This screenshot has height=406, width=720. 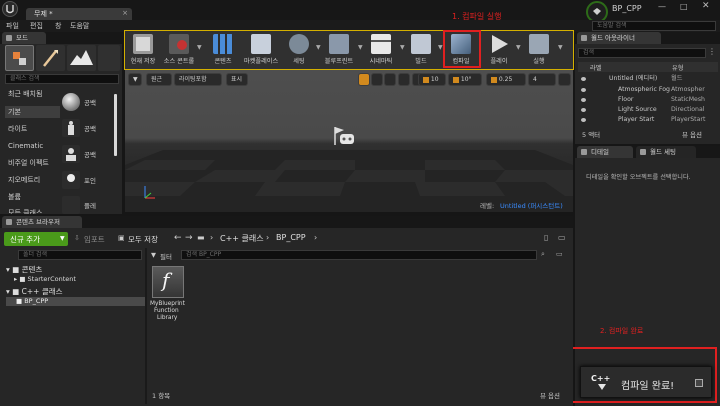 I want to click on toolbar-play-button: 플레이, so click(x=499, y=50).